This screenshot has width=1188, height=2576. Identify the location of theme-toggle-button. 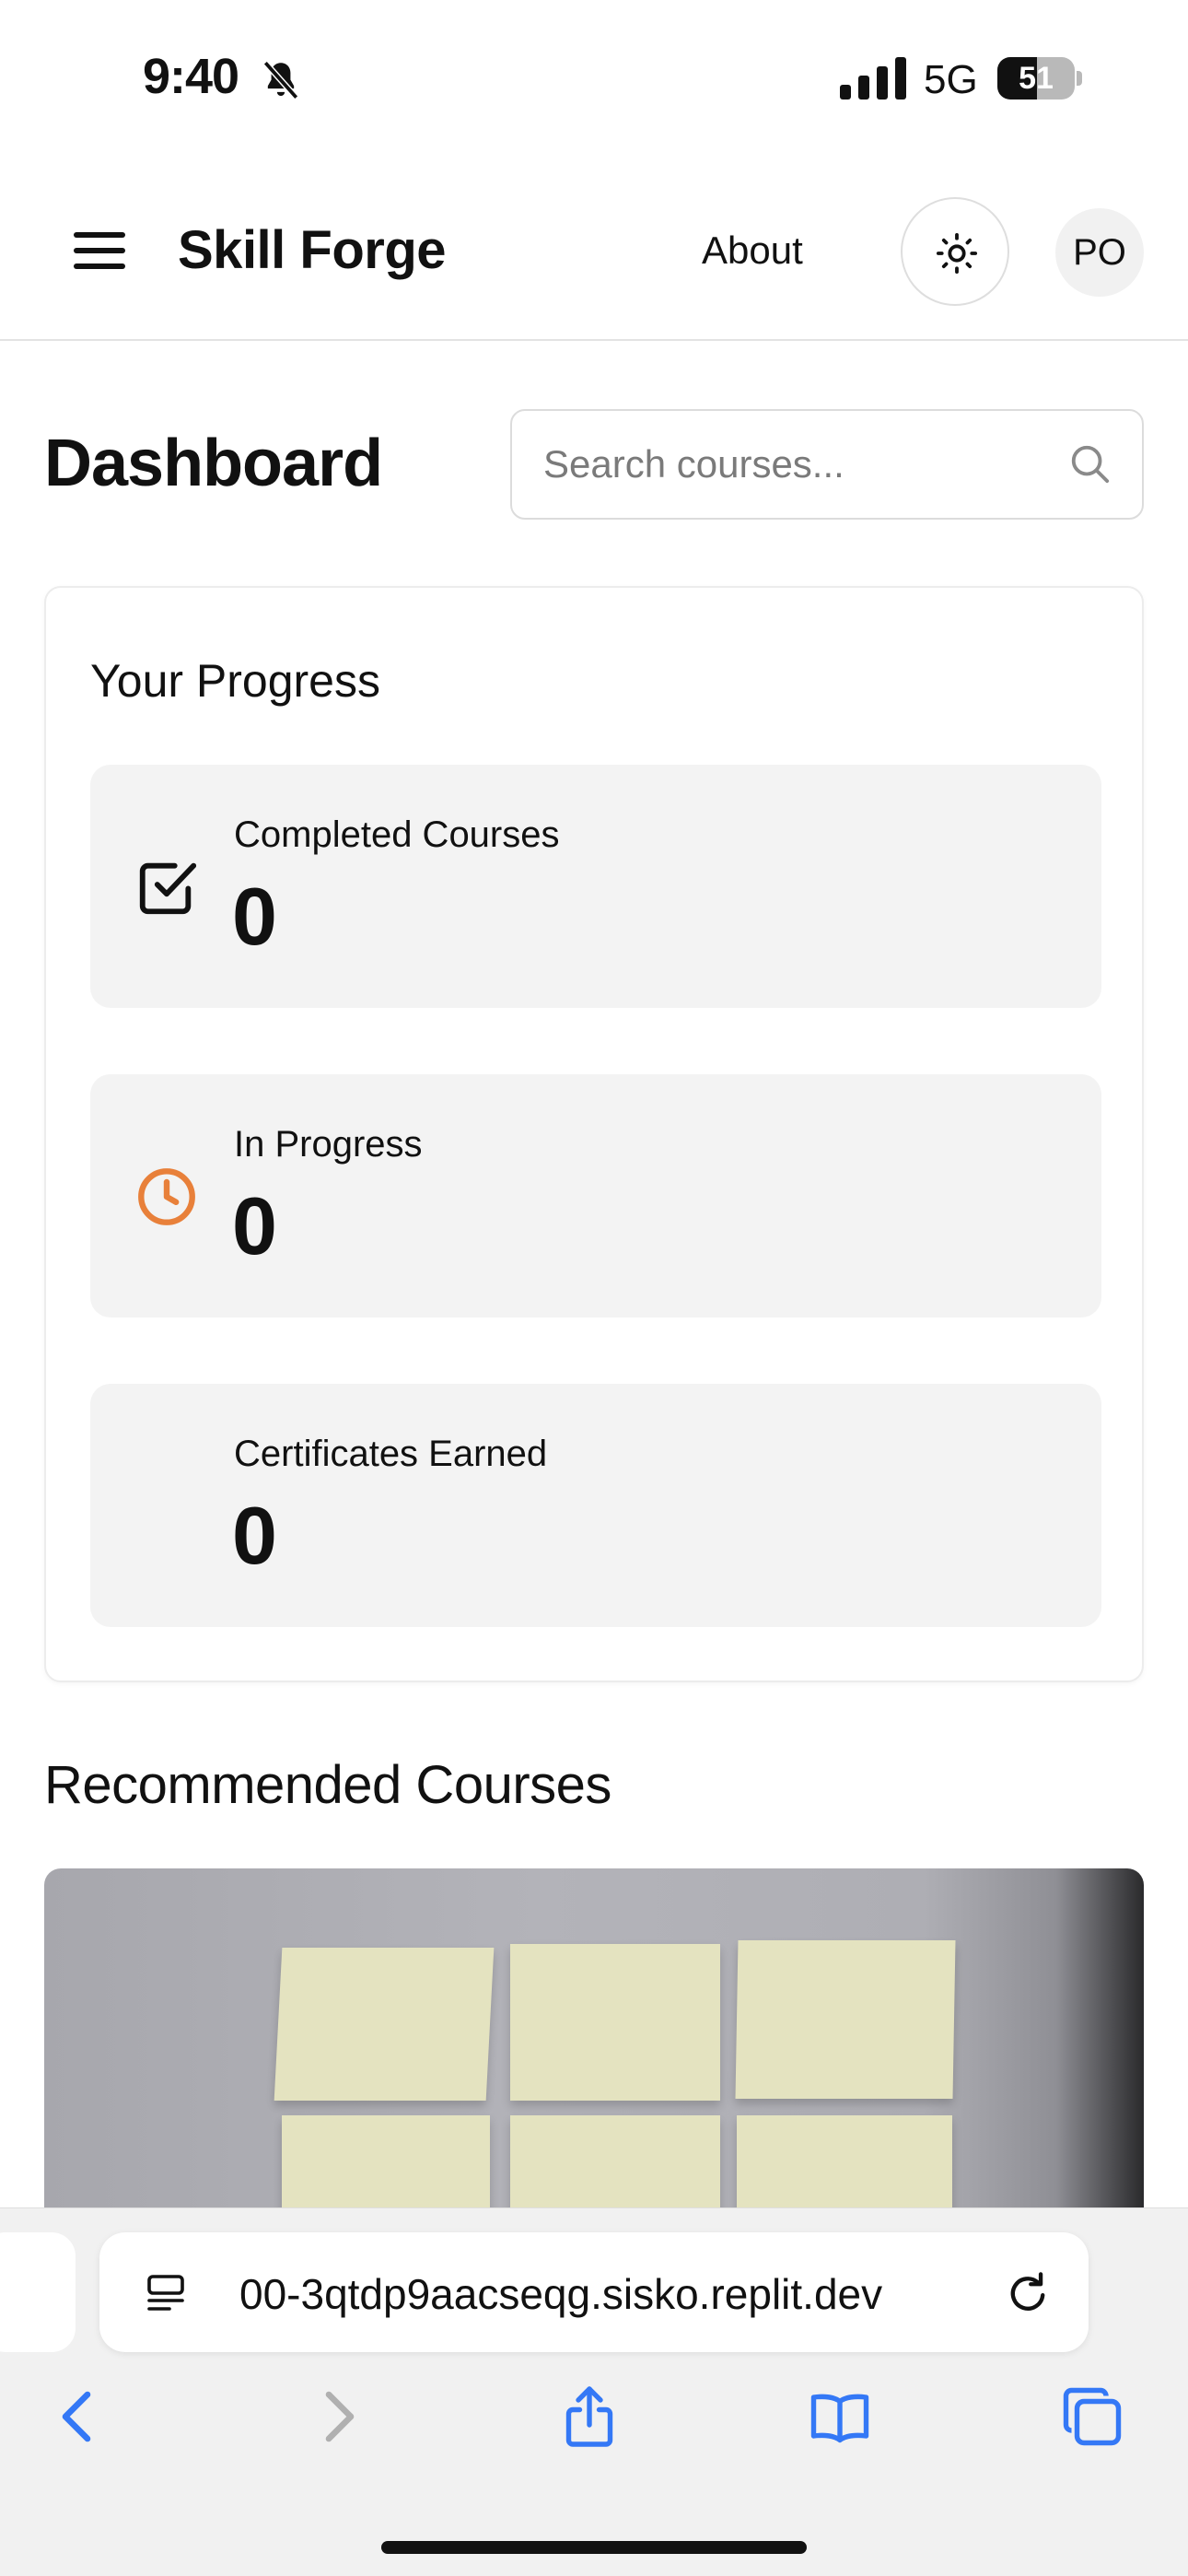
(955, 251).